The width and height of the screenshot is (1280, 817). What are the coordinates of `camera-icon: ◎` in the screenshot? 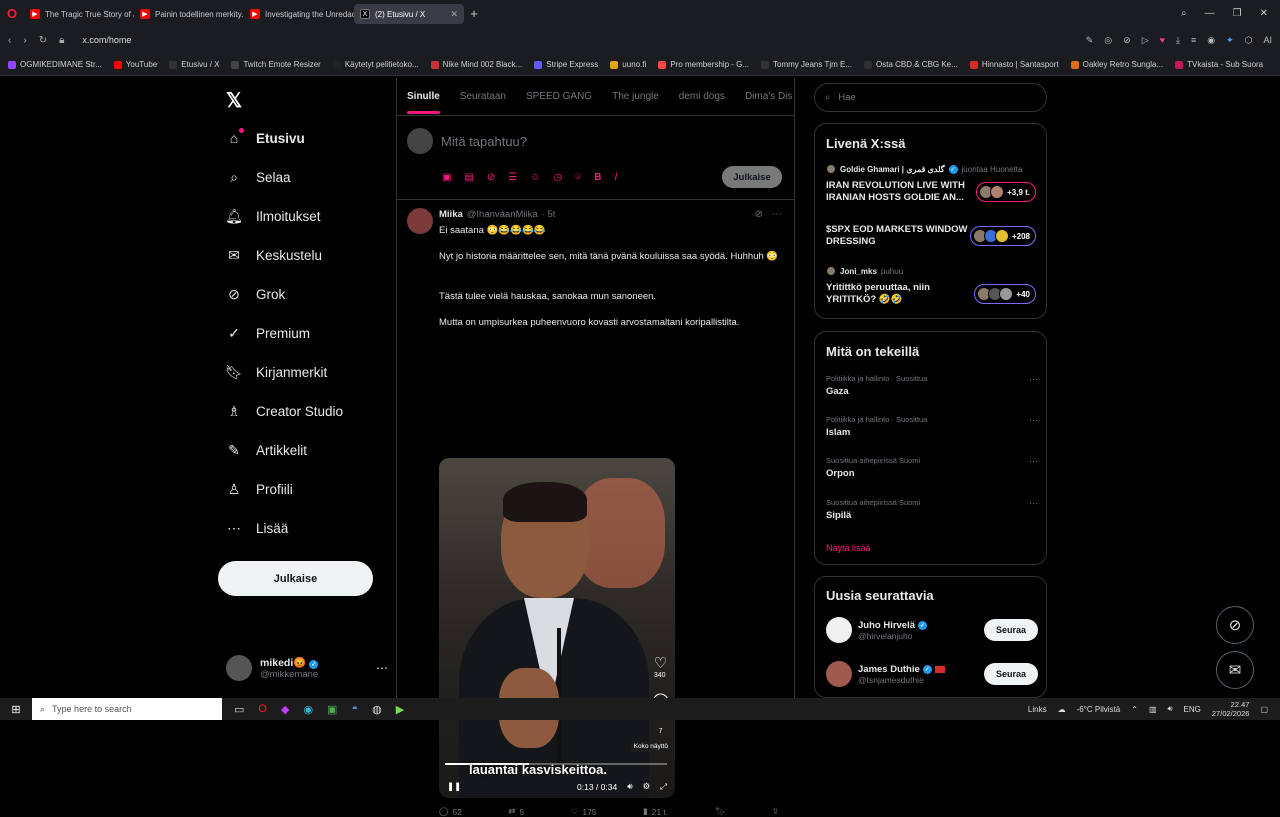 It's located at (1108, 40).